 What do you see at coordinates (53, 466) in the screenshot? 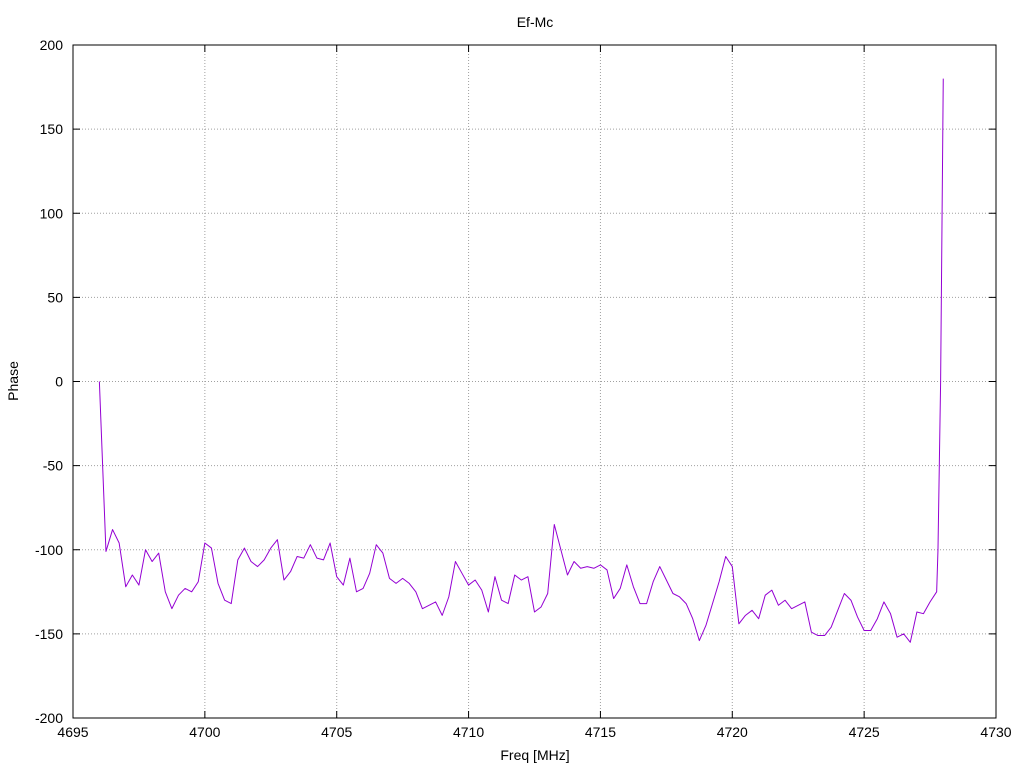
I see `y-tick-label: -50` at bounding box center [53, 466].